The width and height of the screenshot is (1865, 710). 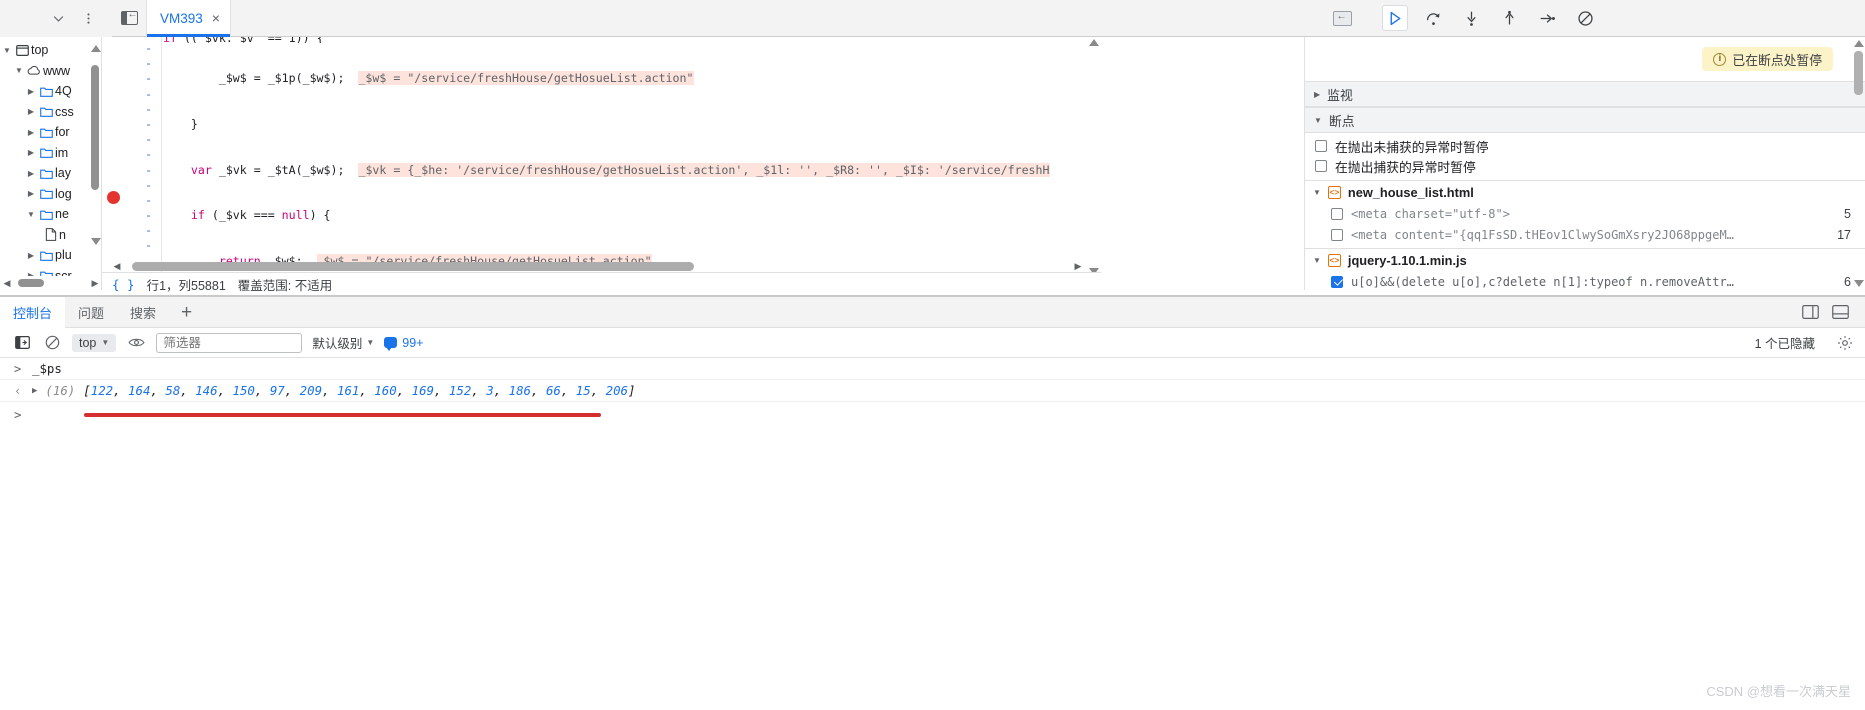 I want to click on tab-console: 控制台, so click(x=33, y=312).